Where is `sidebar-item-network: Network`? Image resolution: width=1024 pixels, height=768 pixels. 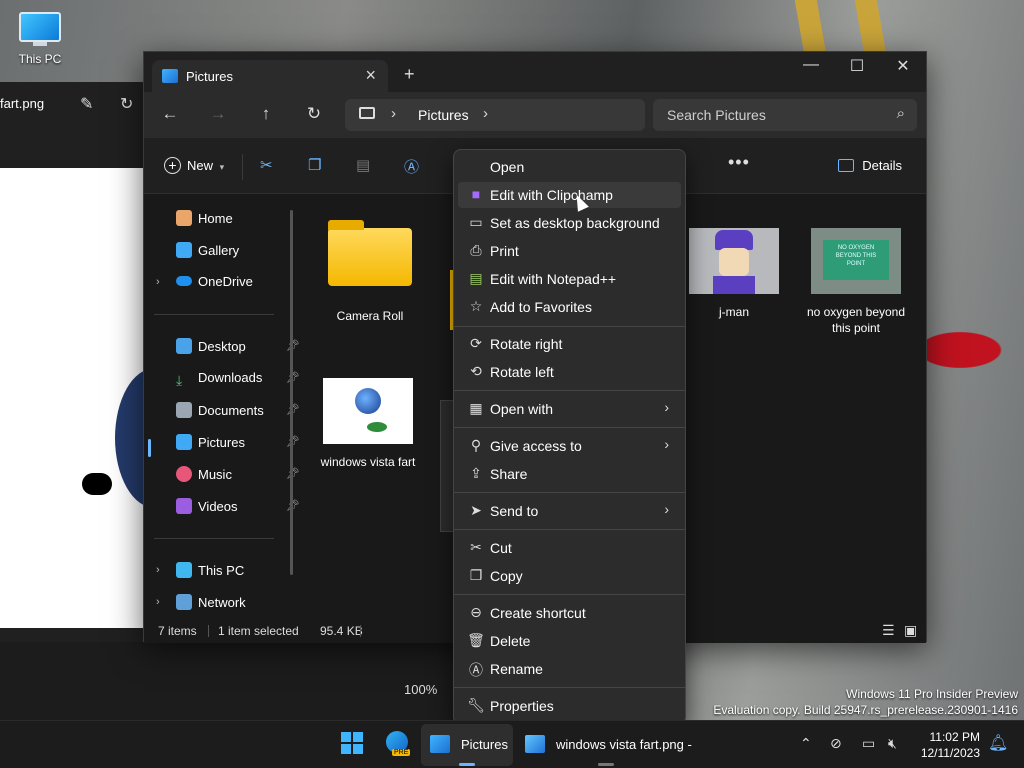
sidebar-item-network: Network is located at coordinates (211, 605).